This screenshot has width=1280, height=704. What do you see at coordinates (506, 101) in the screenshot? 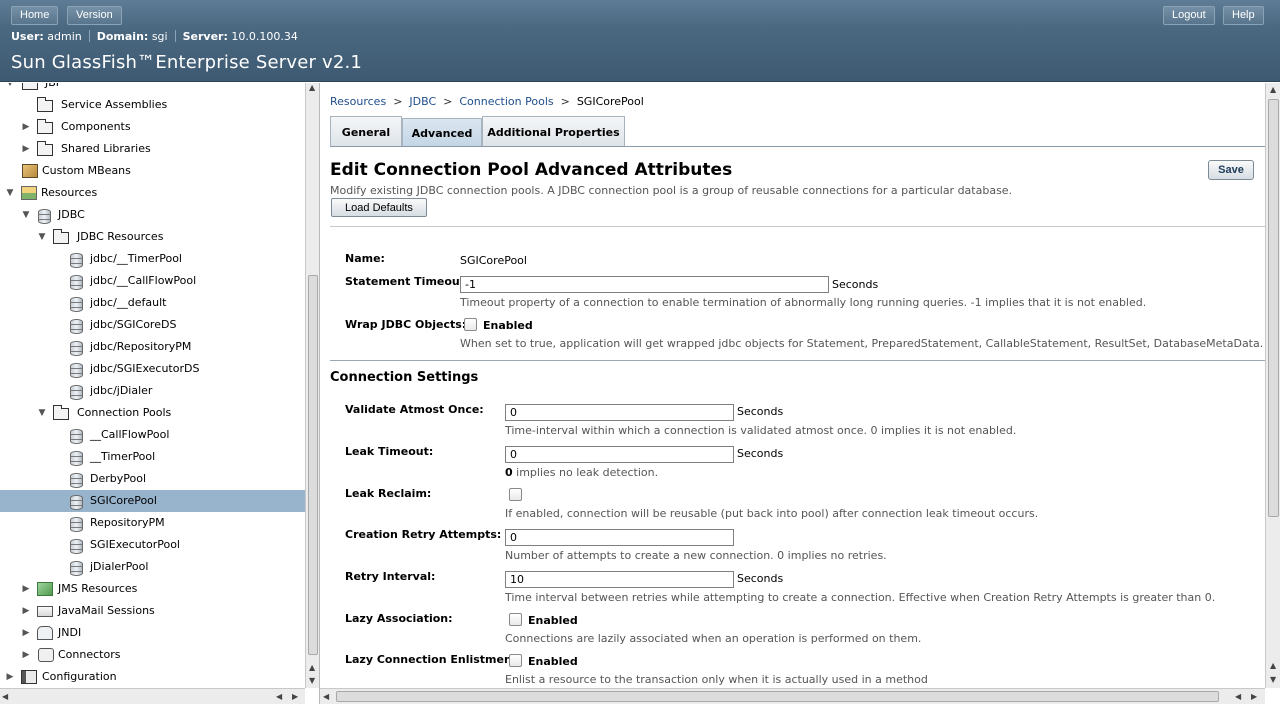
I see `breadcrumb-connection-pools: Connection Pools` at bounding box center [506, 101].